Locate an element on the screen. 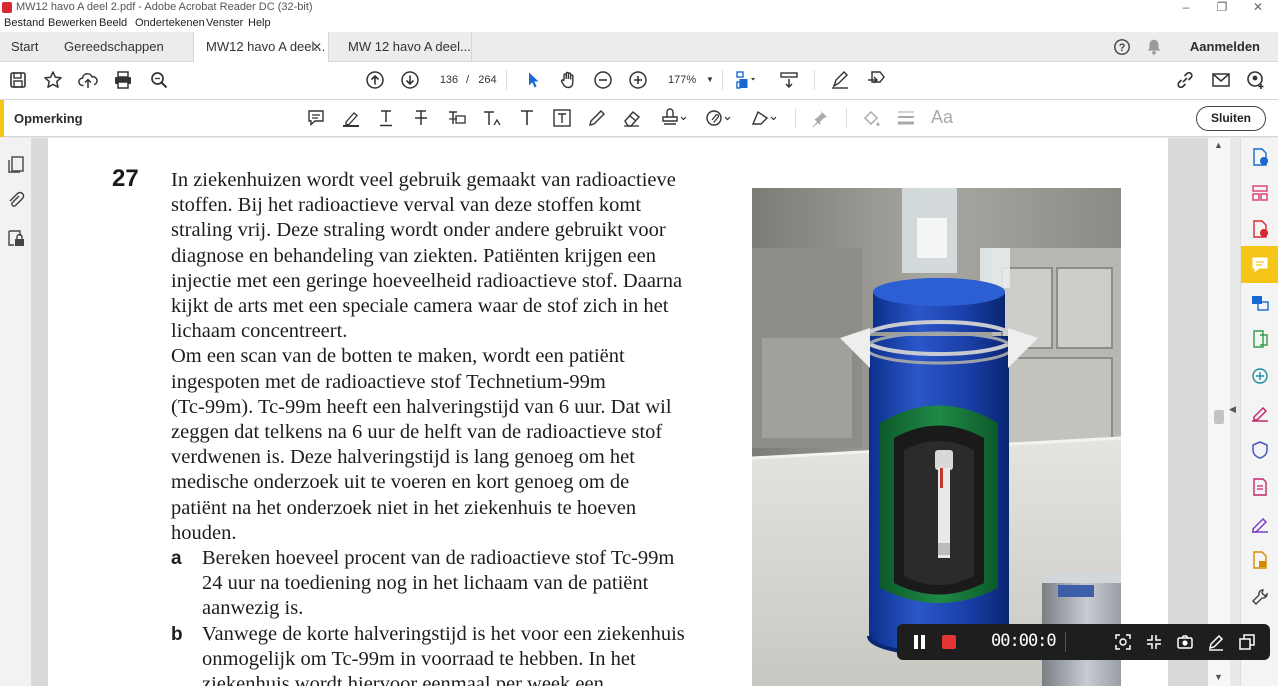 This screenshot has height=686, width=1278. highlight-icon is located at coordinates (352, 119).